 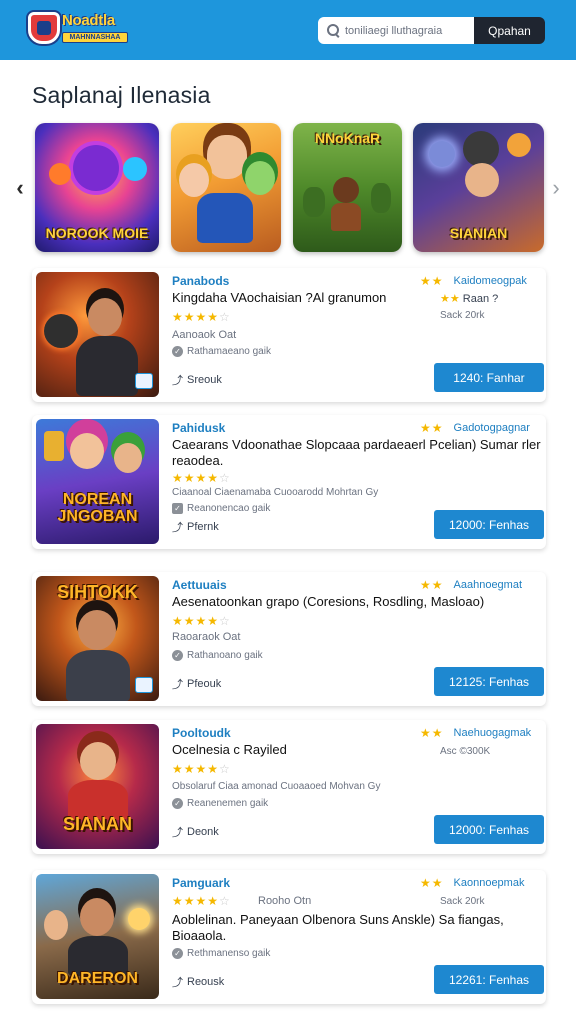 What do you see at coordinates (475, 733) in the screenshot?
I see `rating-summary: ★★ Naehuogagmak` at bounding box center [475, 733].